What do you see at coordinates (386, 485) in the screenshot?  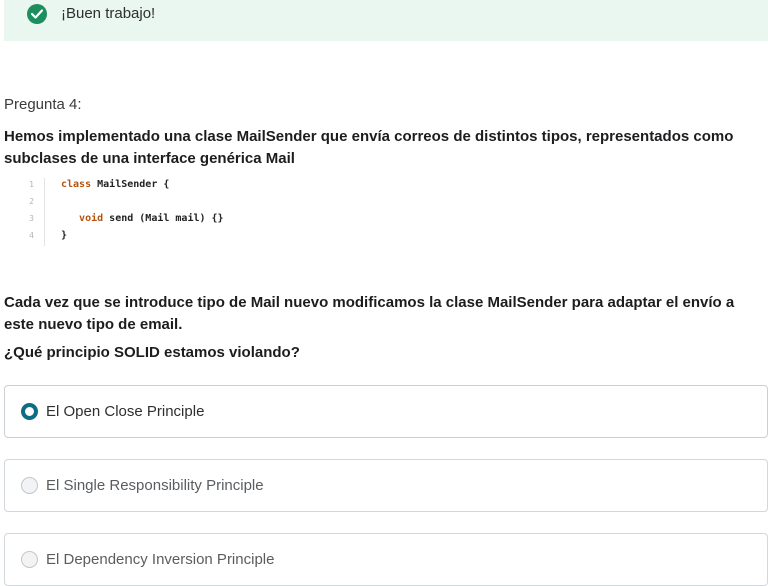 I see `answer-option-single-responsibility: El Single Responsibility Principle` at bounding box center [386, 485].